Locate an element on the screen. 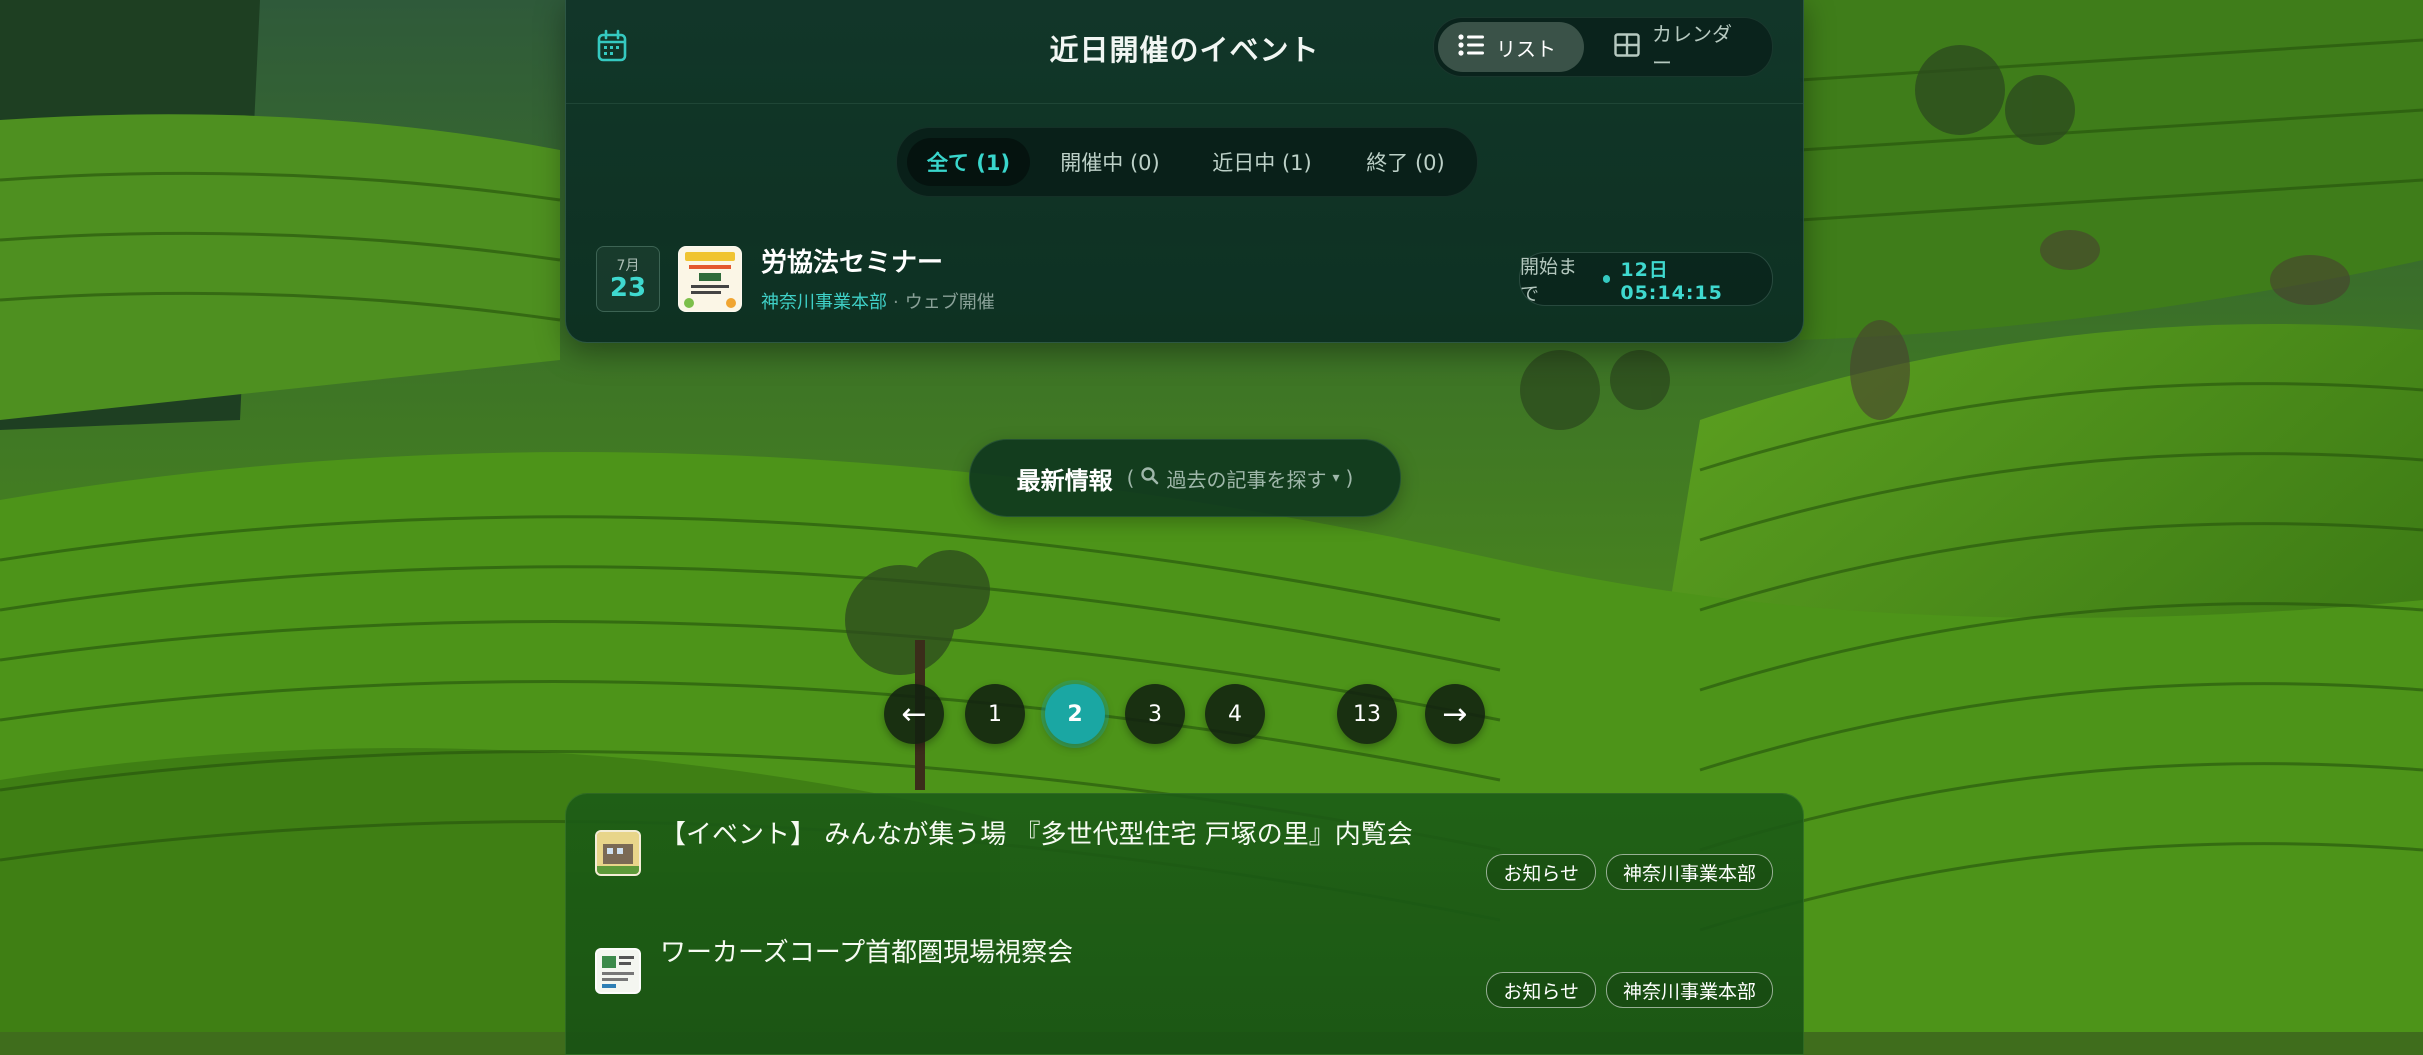 This screenshot has width=2423, height=1055. event-meta: 神奈川事業本部 · ウェブ開催 is located at coordinates (878, 301).